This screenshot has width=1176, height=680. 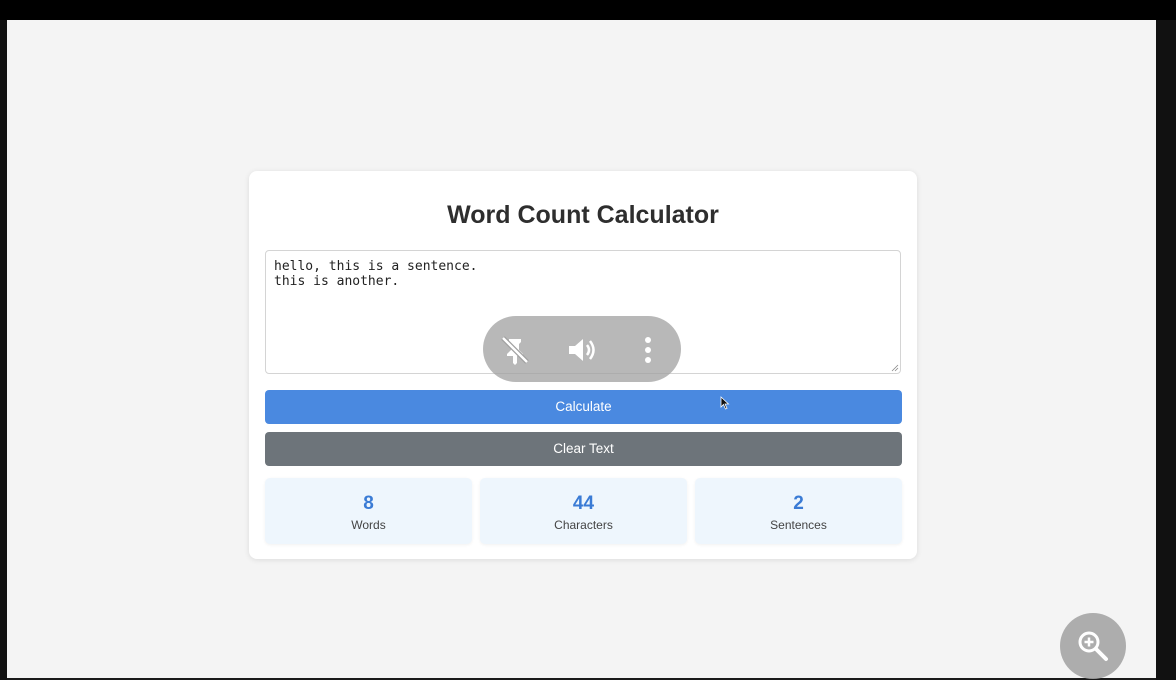 I want to click on stat-value: 2, so click(x=798, y=503).